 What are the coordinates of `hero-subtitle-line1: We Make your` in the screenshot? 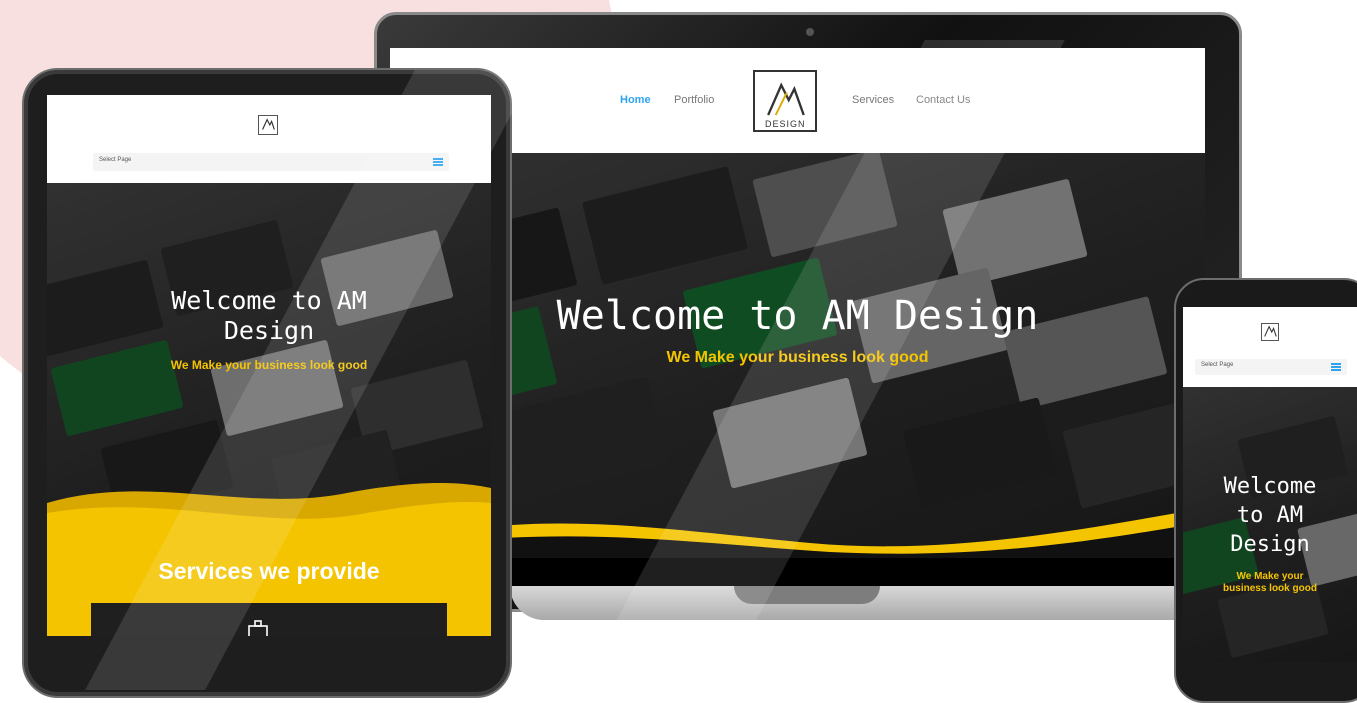 It's located at (1270, 576).